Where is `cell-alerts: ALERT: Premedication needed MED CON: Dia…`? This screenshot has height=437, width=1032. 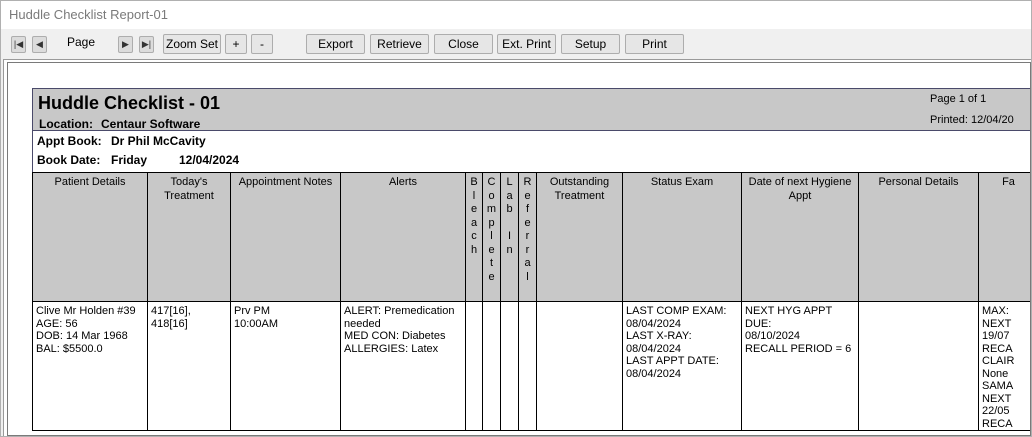
cell-alerts: ALERT: Premedication needed MED CON: Dia… is located at coordinates (403, 366).